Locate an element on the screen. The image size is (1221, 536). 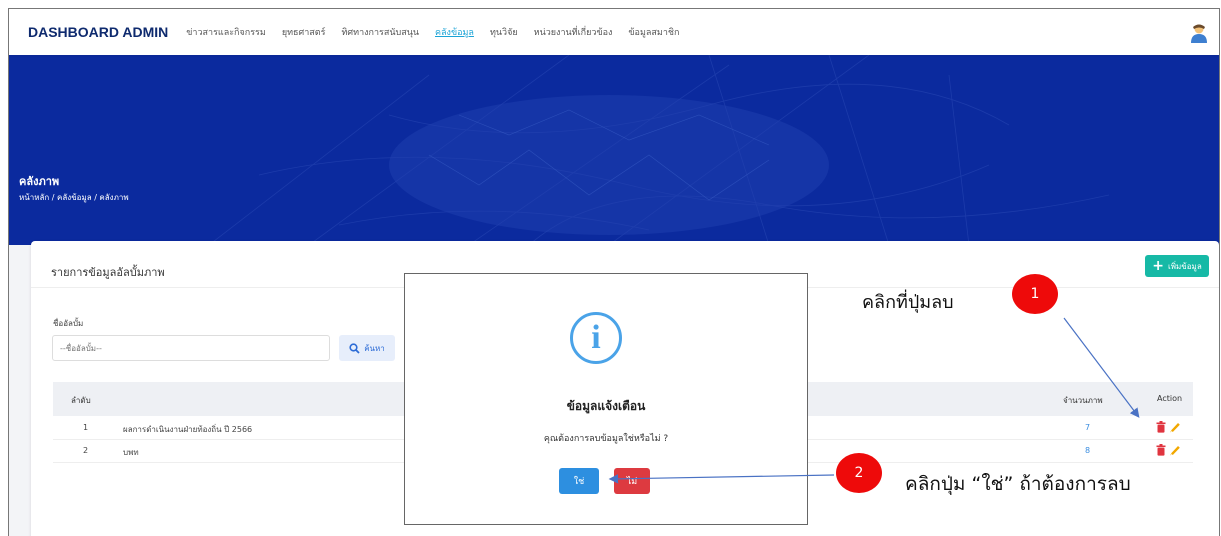
row-index: 1 is located at coordinates (86, 427).